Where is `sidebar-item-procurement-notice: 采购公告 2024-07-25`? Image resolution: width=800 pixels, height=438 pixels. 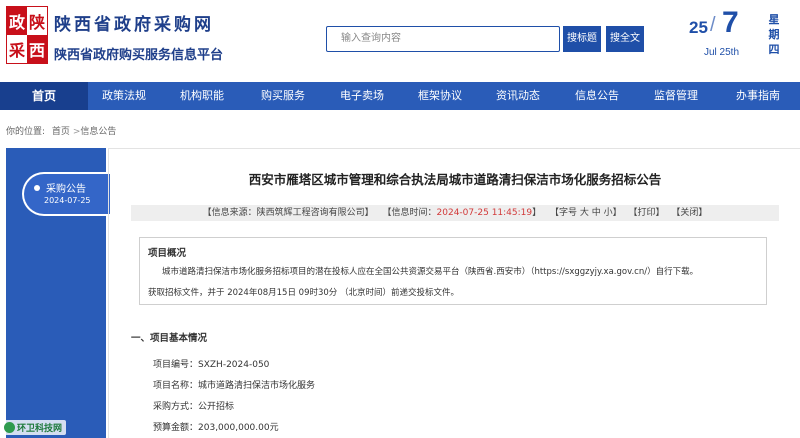
sidebar-item-procurement-notice: 采购公告 2024-07-25 is located at coordinates (67, 194).